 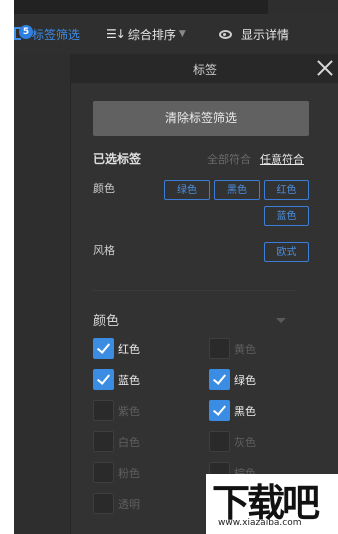 What do you see at coordinates (272, 504) in the screenshot?
I see `watermark-logo: 下载吧 www.xiazaiba.com` at bounding box center [272, 504].